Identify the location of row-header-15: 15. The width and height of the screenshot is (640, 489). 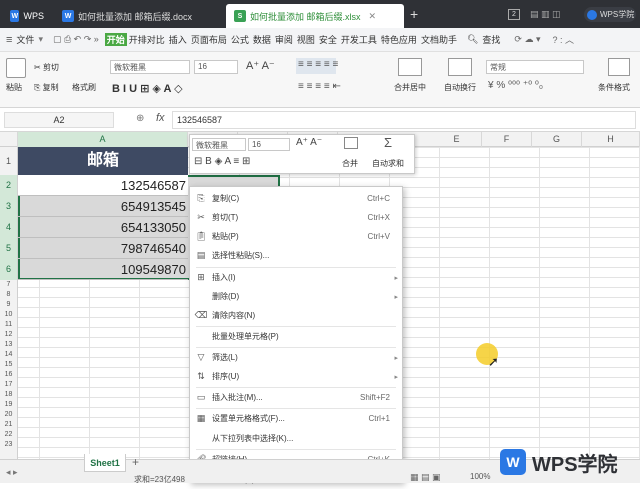
(8, 365).